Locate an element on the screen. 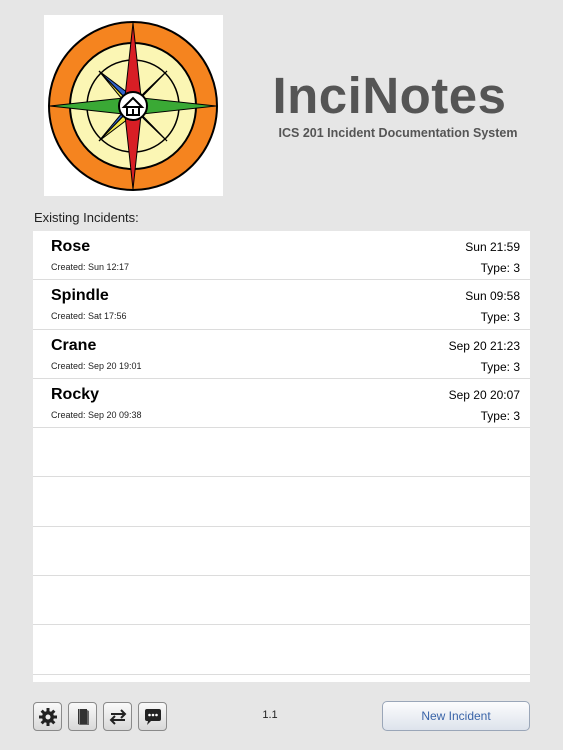 The image size is (563, 750). app-logo is located at coordinates (133, 105).